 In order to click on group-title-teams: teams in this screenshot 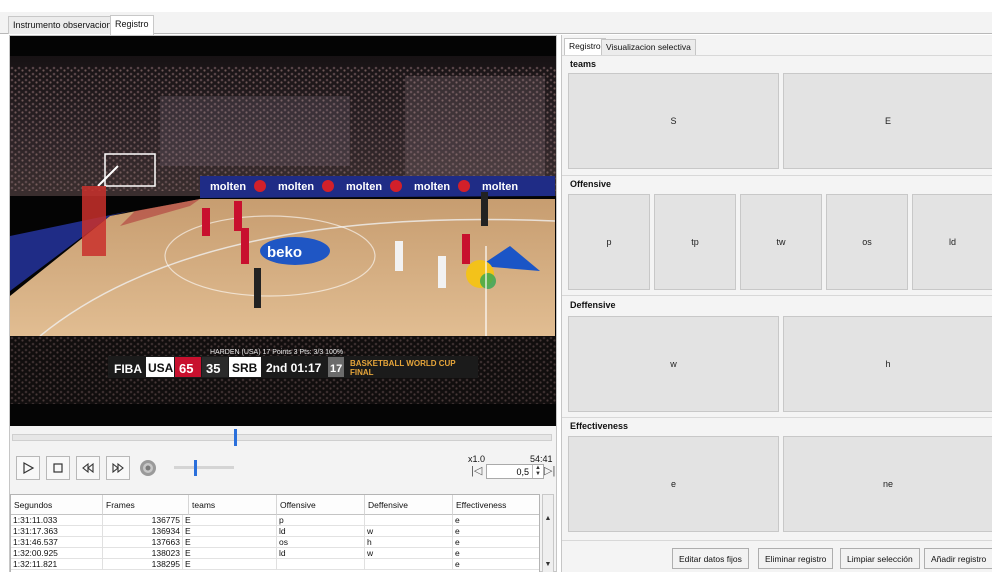, I will do `click(583, 64)`.